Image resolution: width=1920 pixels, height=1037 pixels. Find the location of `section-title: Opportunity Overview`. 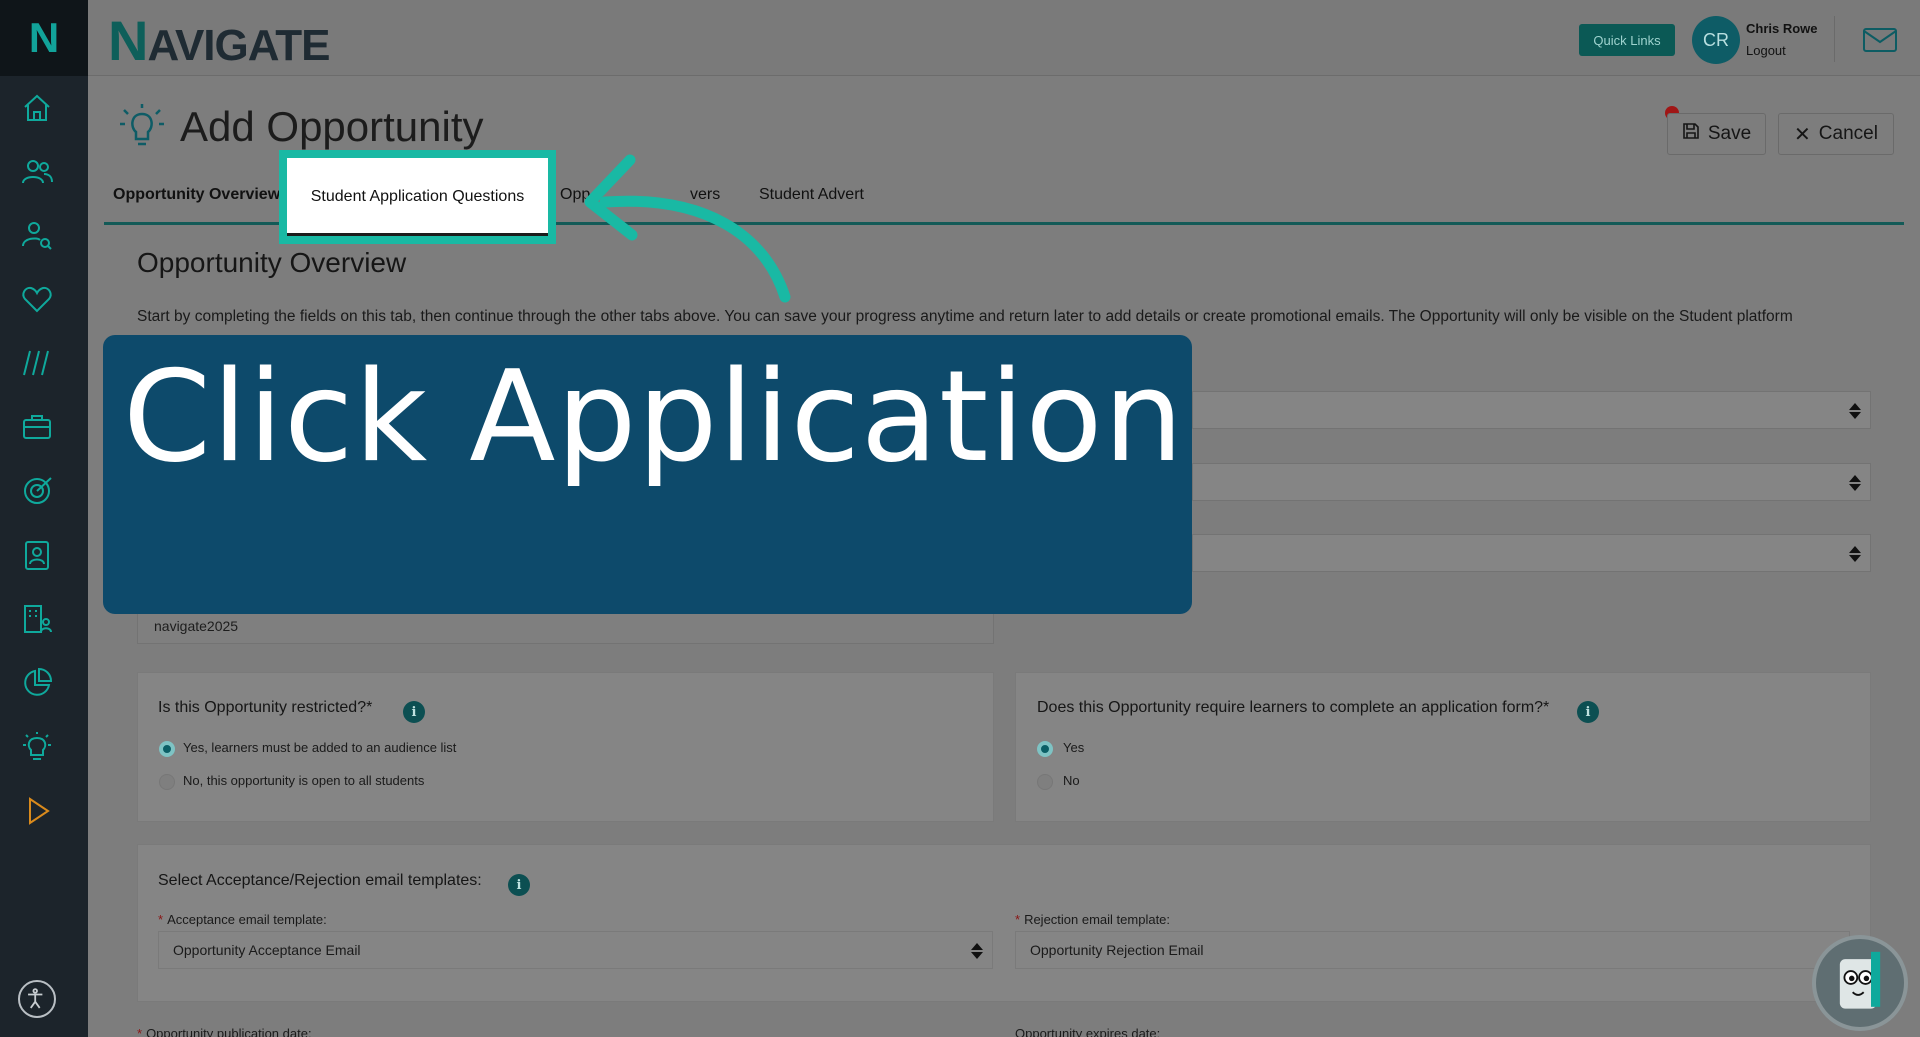

section-title: Opportunity Overview is located at coordinates (272, 262).